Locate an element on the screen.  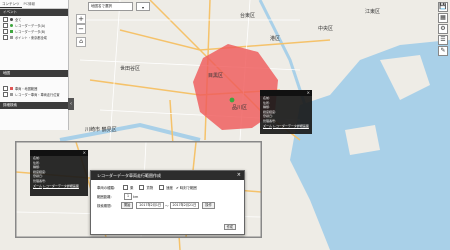
map-label: 世田谷区 is located at coordinates (130, 69).